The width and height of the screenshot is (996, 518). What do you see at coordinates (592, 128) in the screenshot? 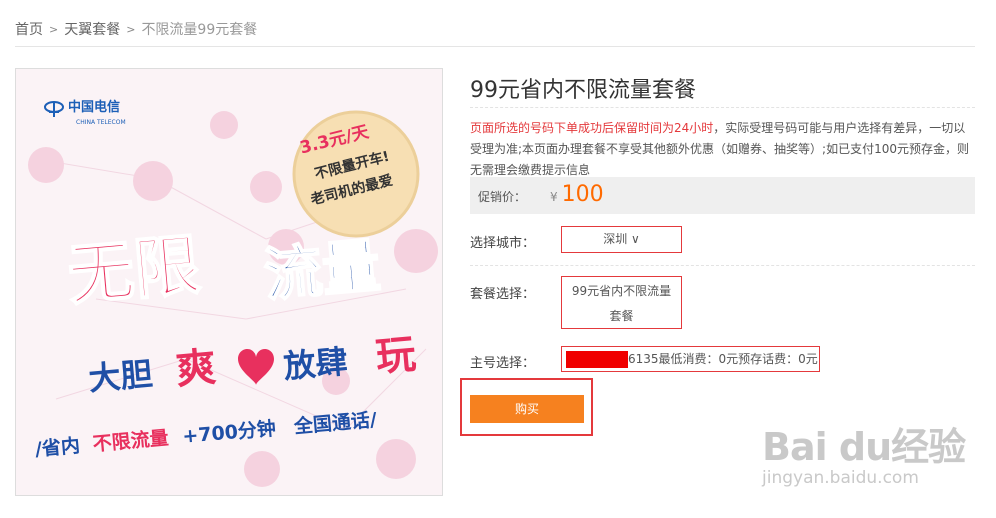
I see `notice-highlight: 页面所选的号码下单成功后保留时间为24小时` at bounding box center [592, 128].